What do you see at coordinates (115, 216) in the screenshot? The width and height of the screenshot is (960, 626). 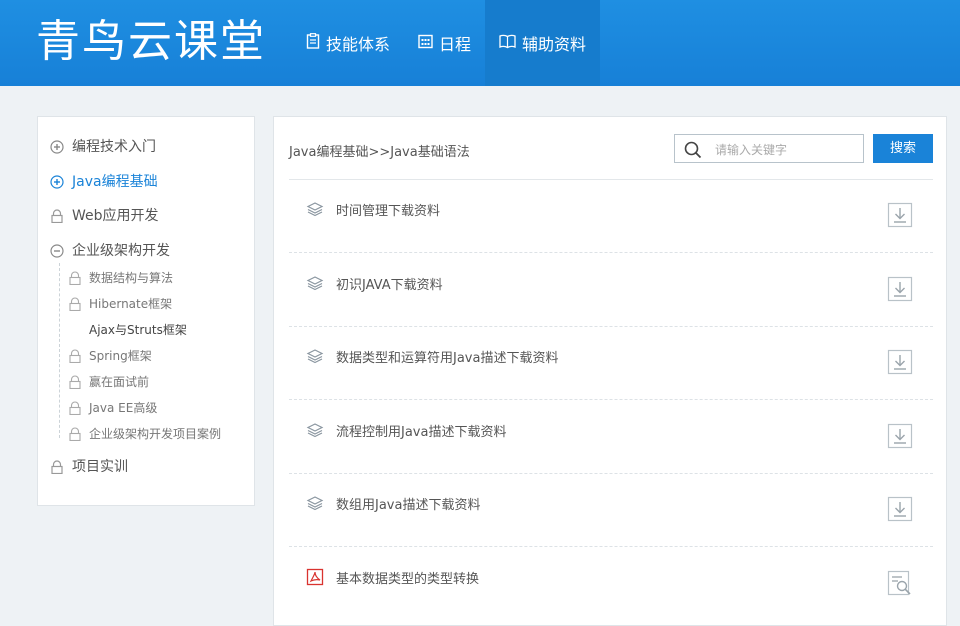 I see `sidebar-item-label: Web应用开发` at bounding box center [115, 216].